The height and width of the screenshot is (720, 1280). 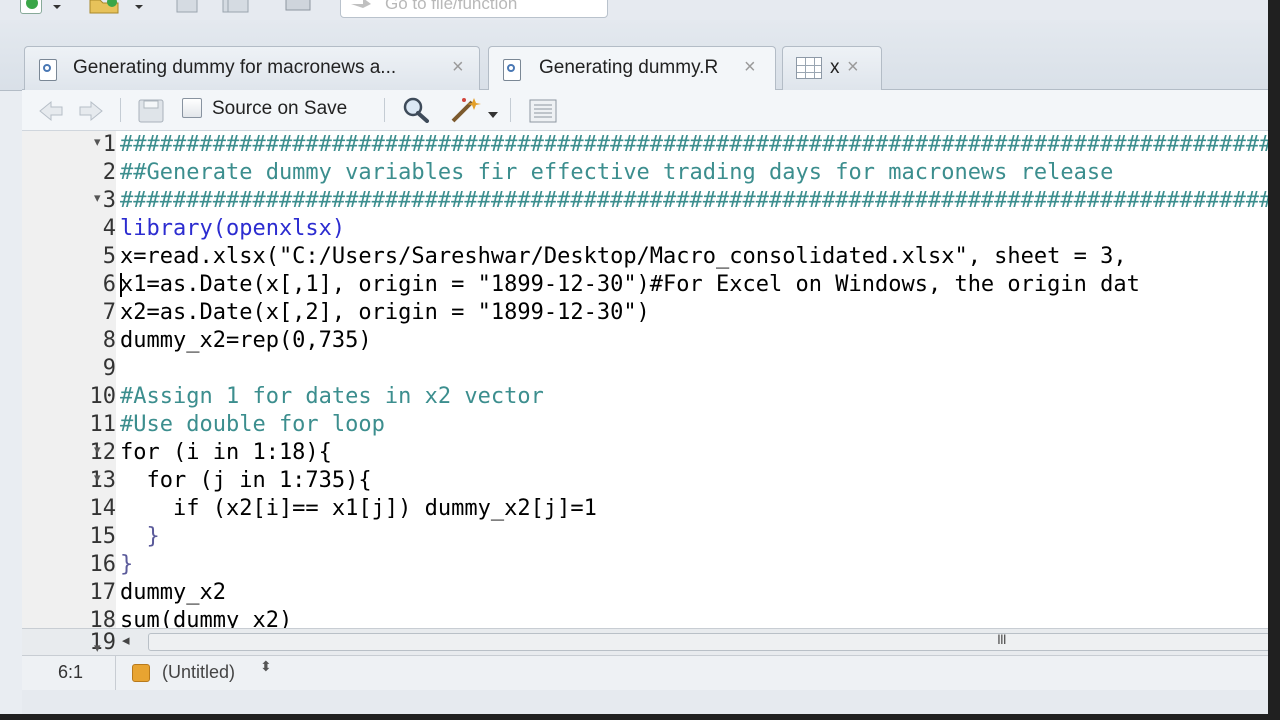 What do you see at coordinates (109, 256) in the screenshot?
I see `line-number: 5` at bounding box center [109, 256].